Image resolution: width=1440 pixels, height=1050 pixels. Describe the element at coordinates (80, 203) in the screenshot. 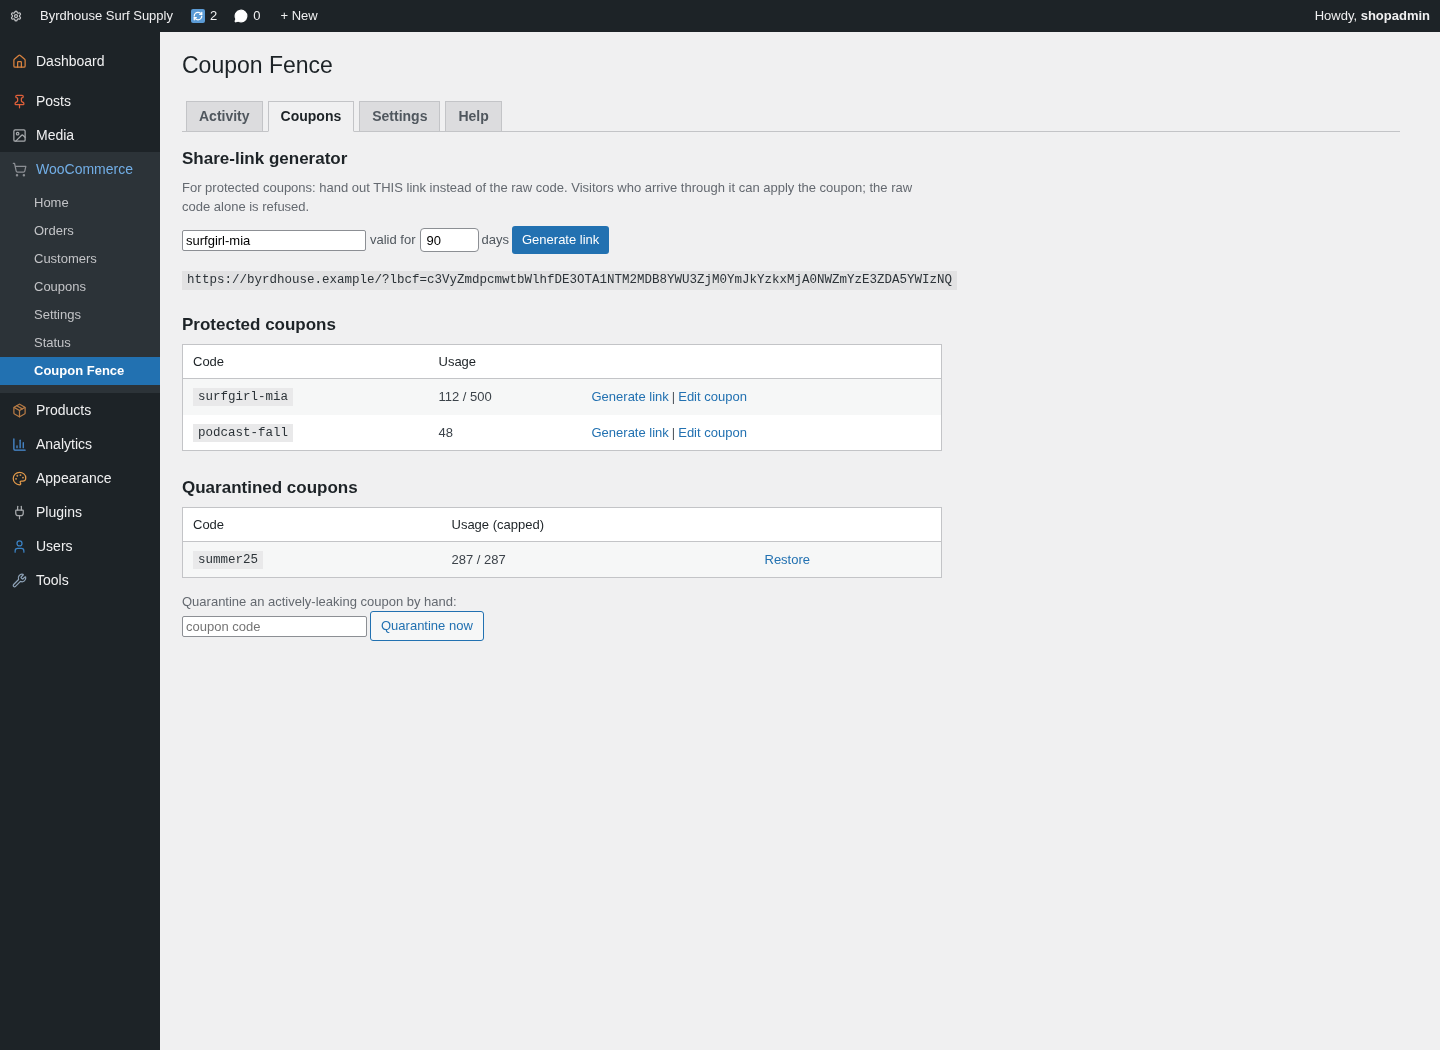

I see `submenu-item: Home` at that location.